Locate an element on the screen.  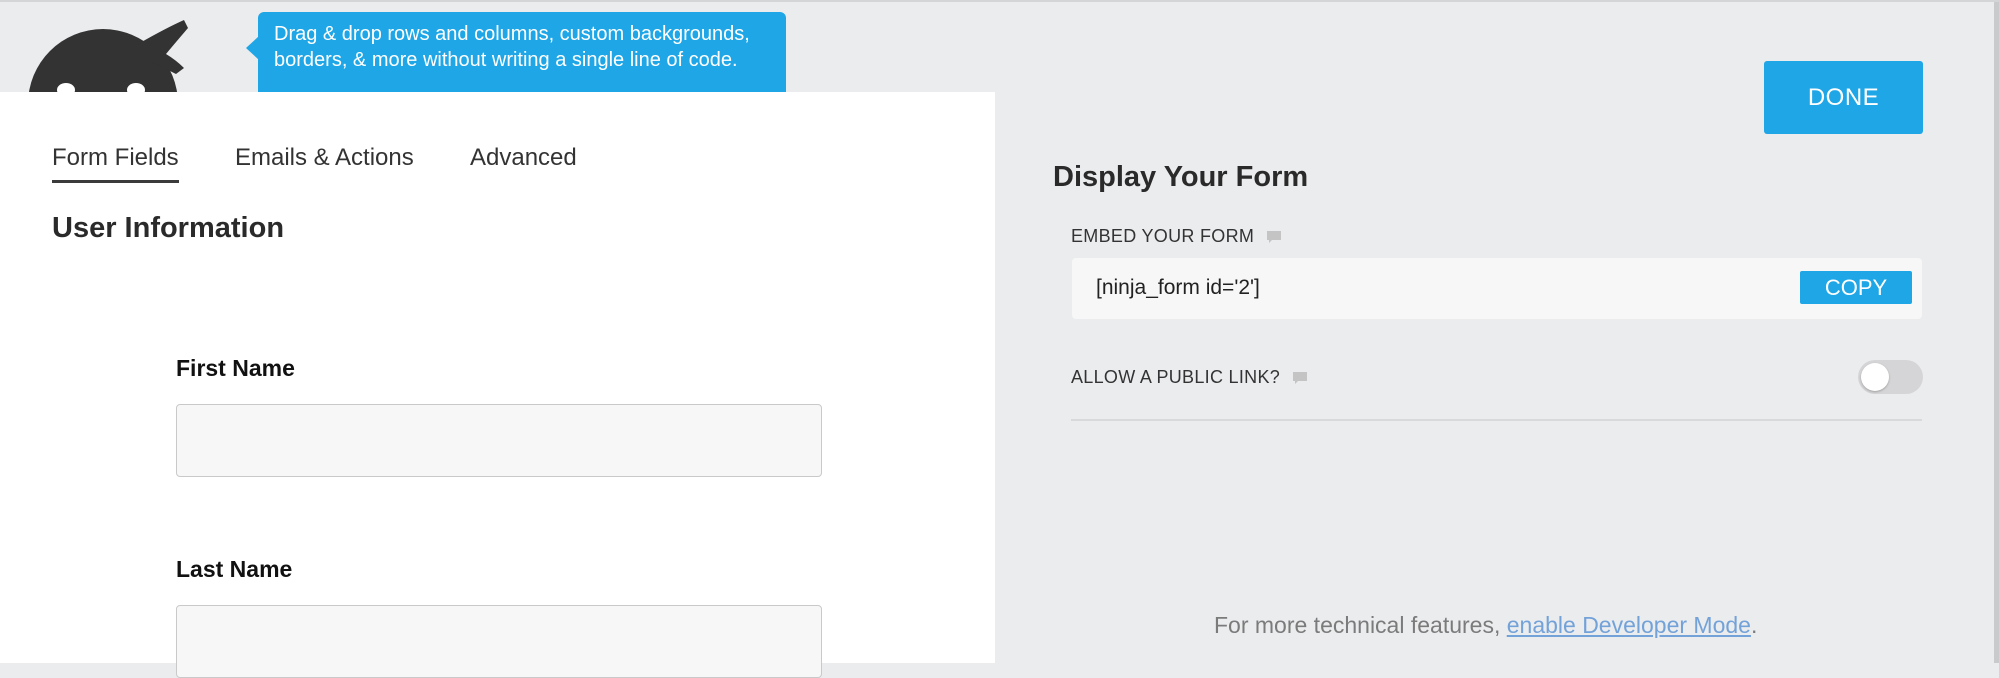
embed-shortcode: [ninja_form id='2'] is located at coordinates (1178, 288).